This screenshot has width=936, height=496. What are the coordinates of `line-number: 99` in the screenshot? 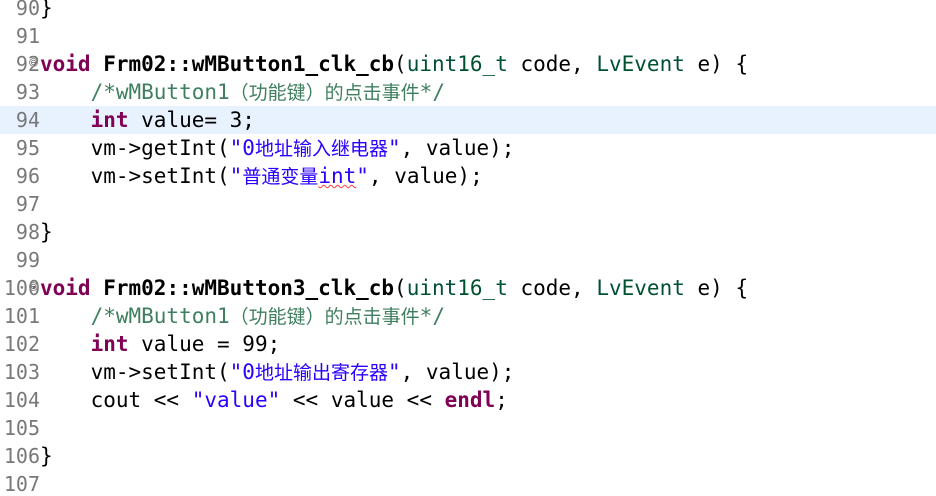 It's located at (27, 260).